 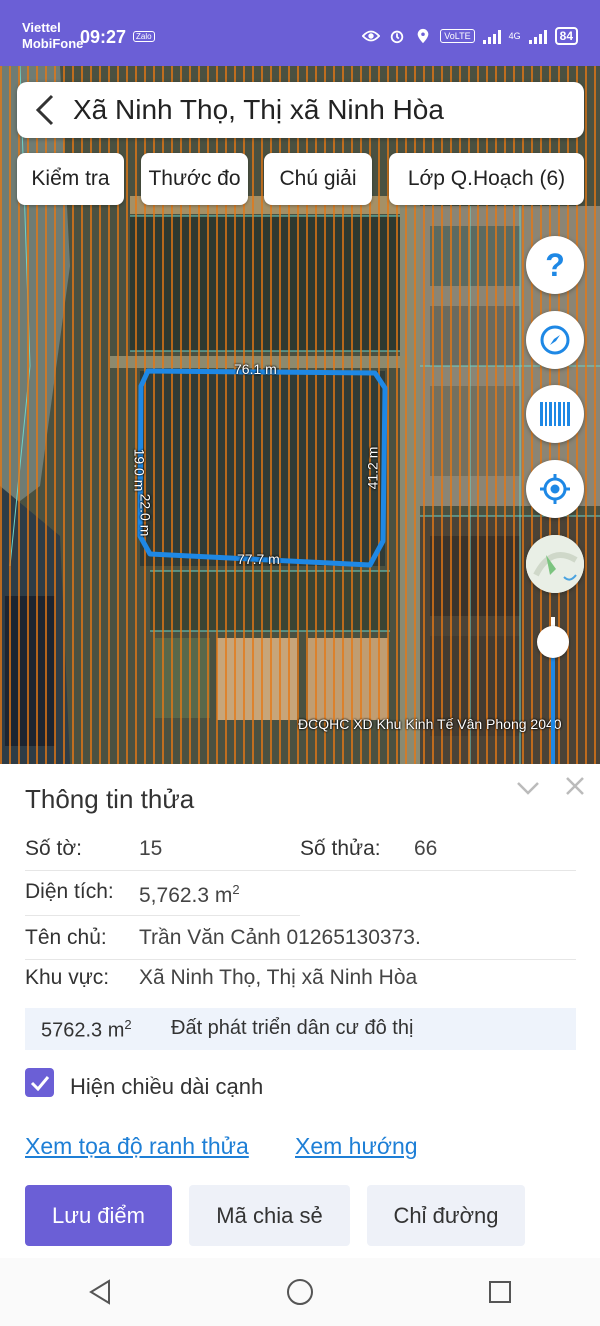 I want to click on clock: 09:27, so click(x=103, y=37).